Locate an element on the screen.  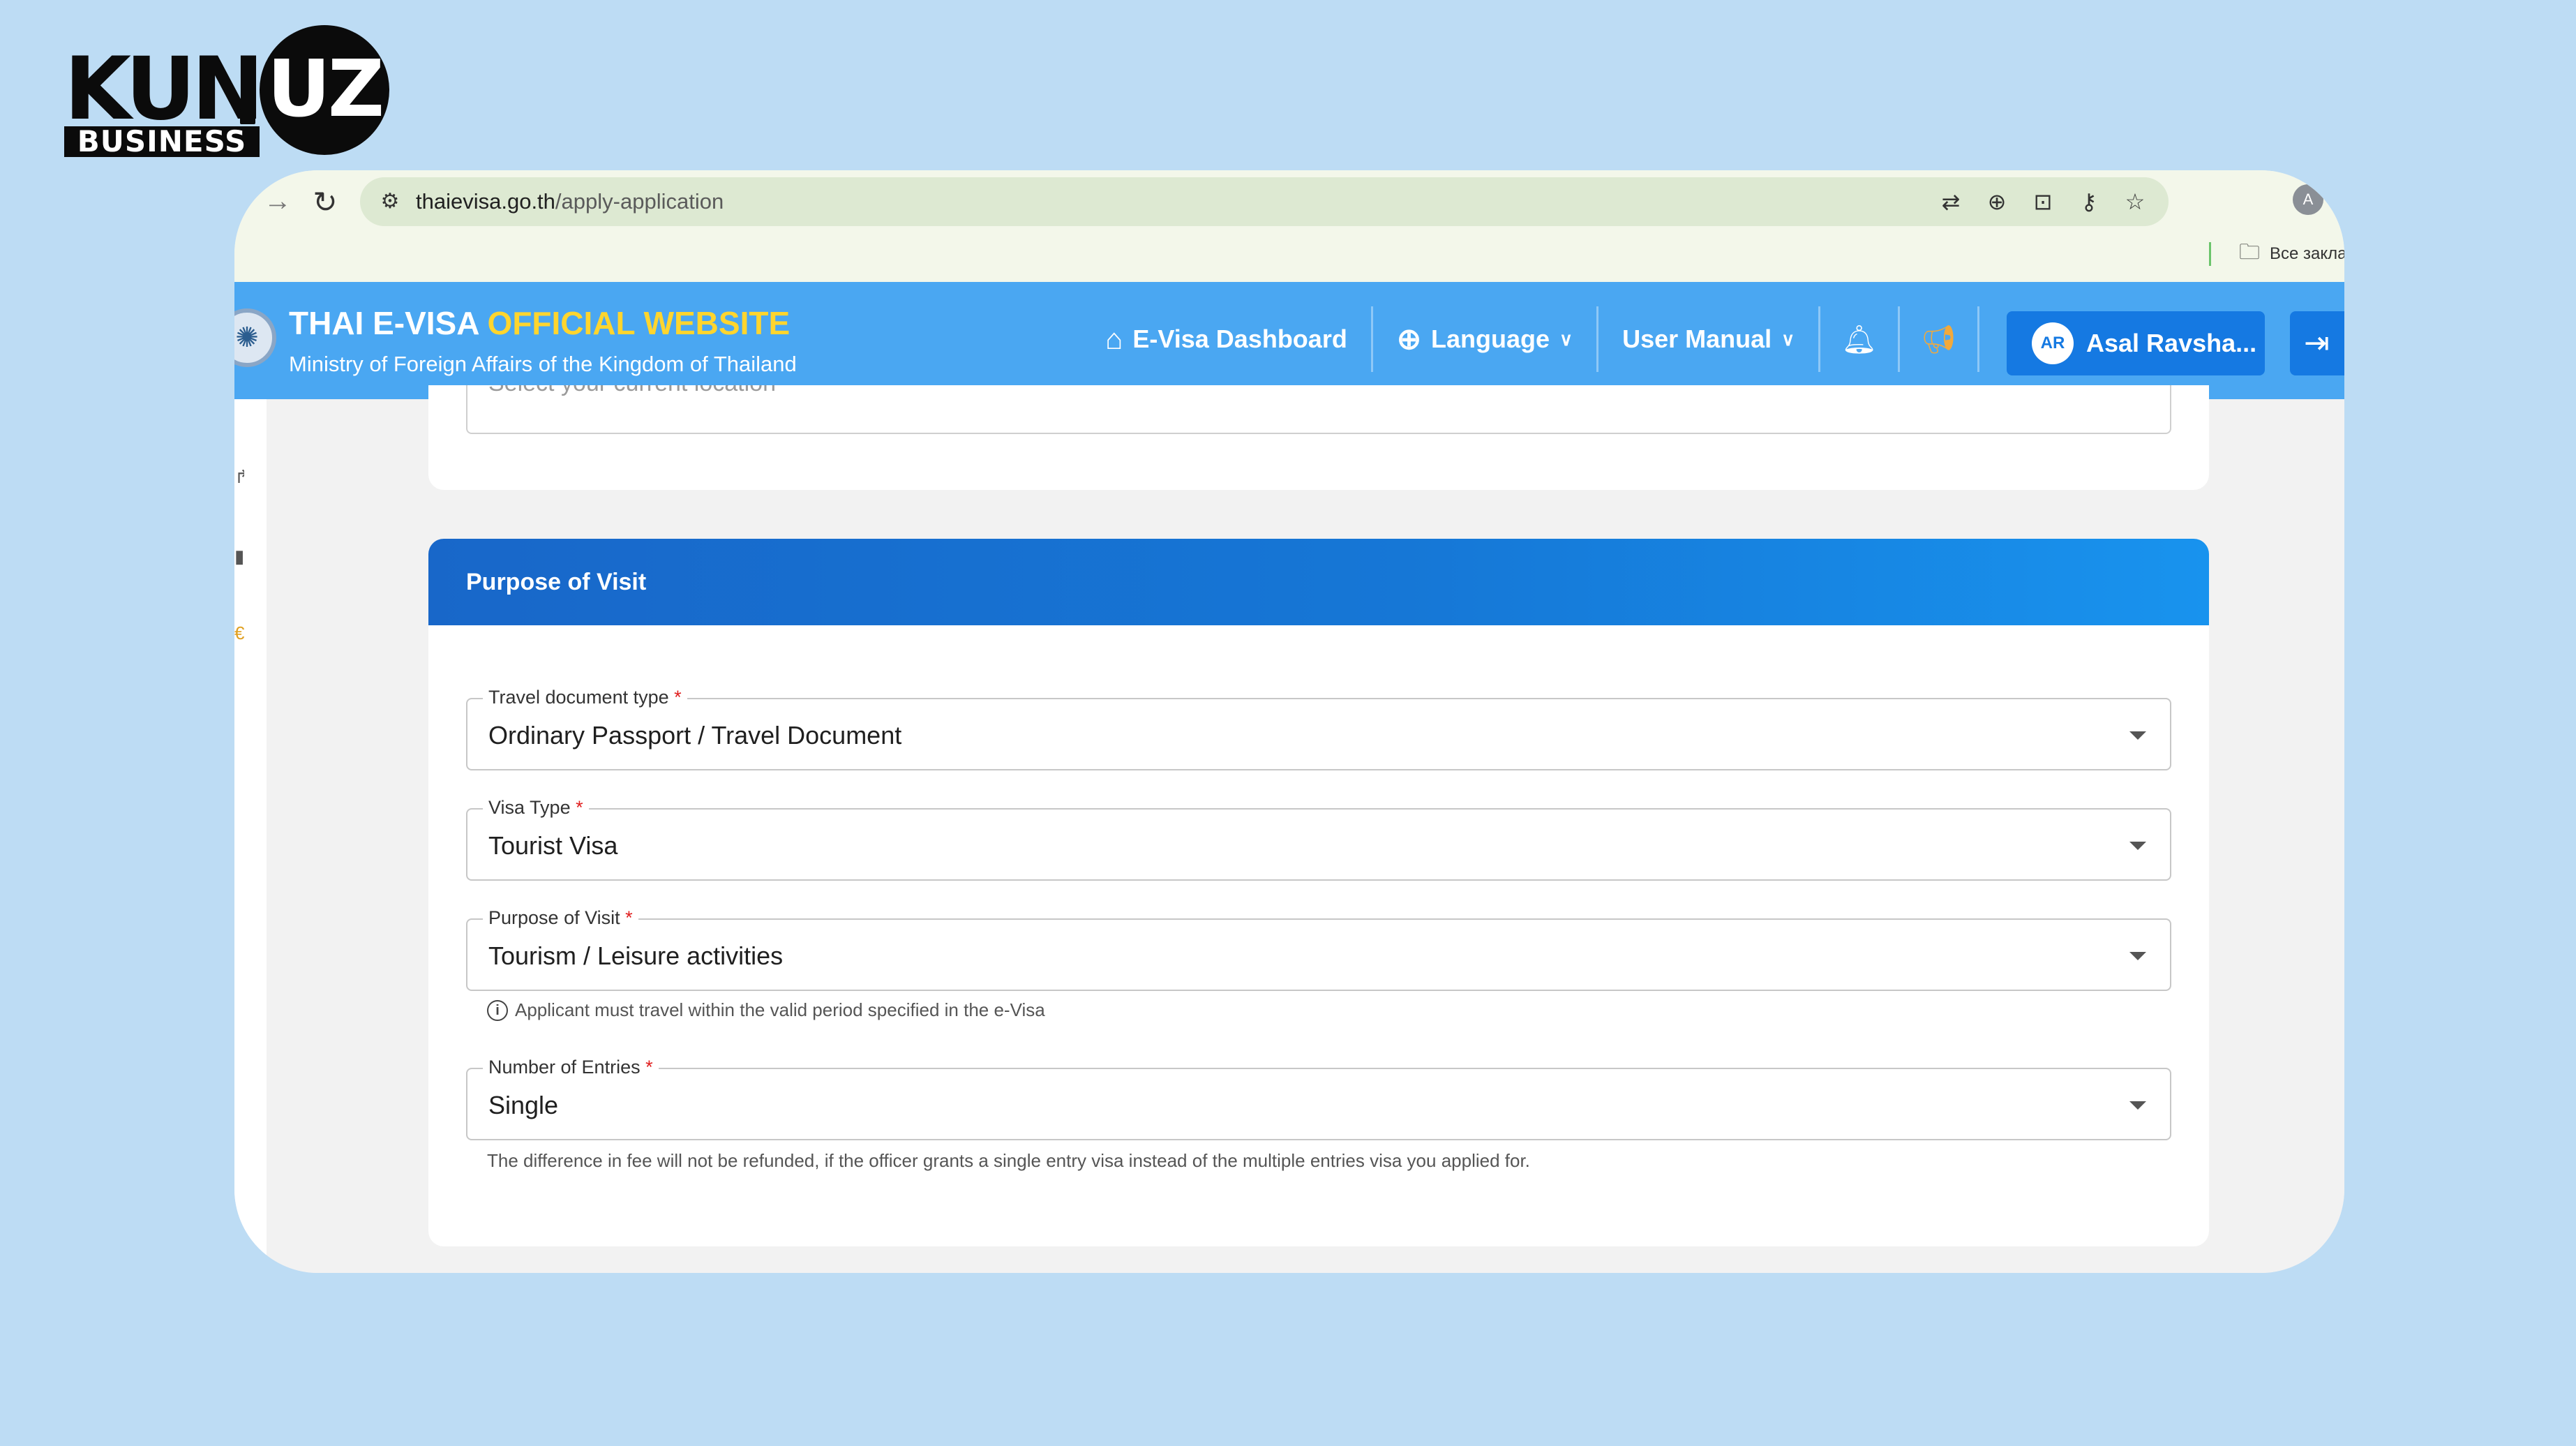
logo-kun-text: KUN is located at coordinates (164, 89).